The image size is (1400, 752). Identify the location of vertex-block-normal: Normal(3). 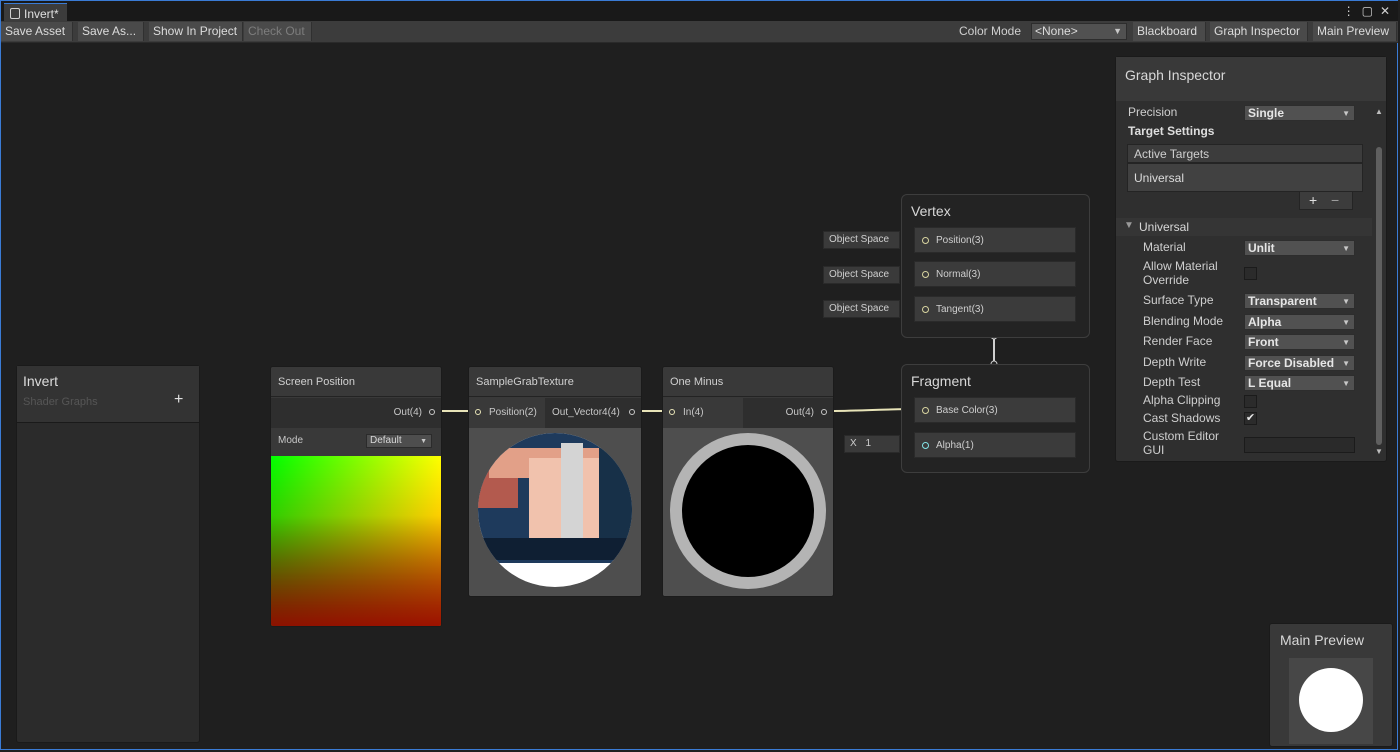
(995, 274).